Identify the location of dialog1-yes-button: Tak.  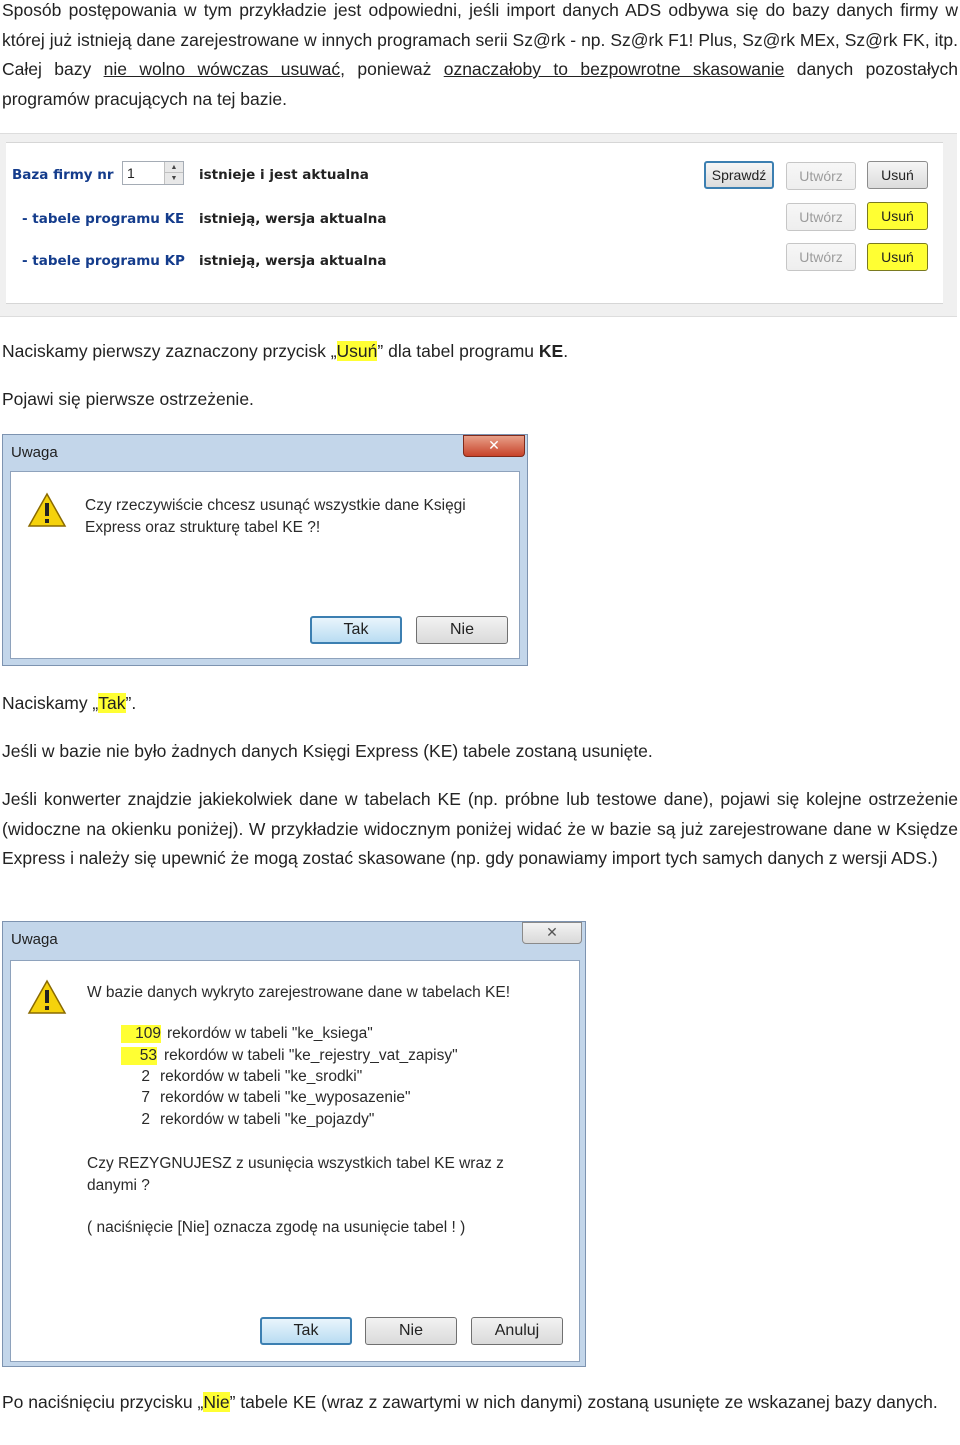
(356, 630).